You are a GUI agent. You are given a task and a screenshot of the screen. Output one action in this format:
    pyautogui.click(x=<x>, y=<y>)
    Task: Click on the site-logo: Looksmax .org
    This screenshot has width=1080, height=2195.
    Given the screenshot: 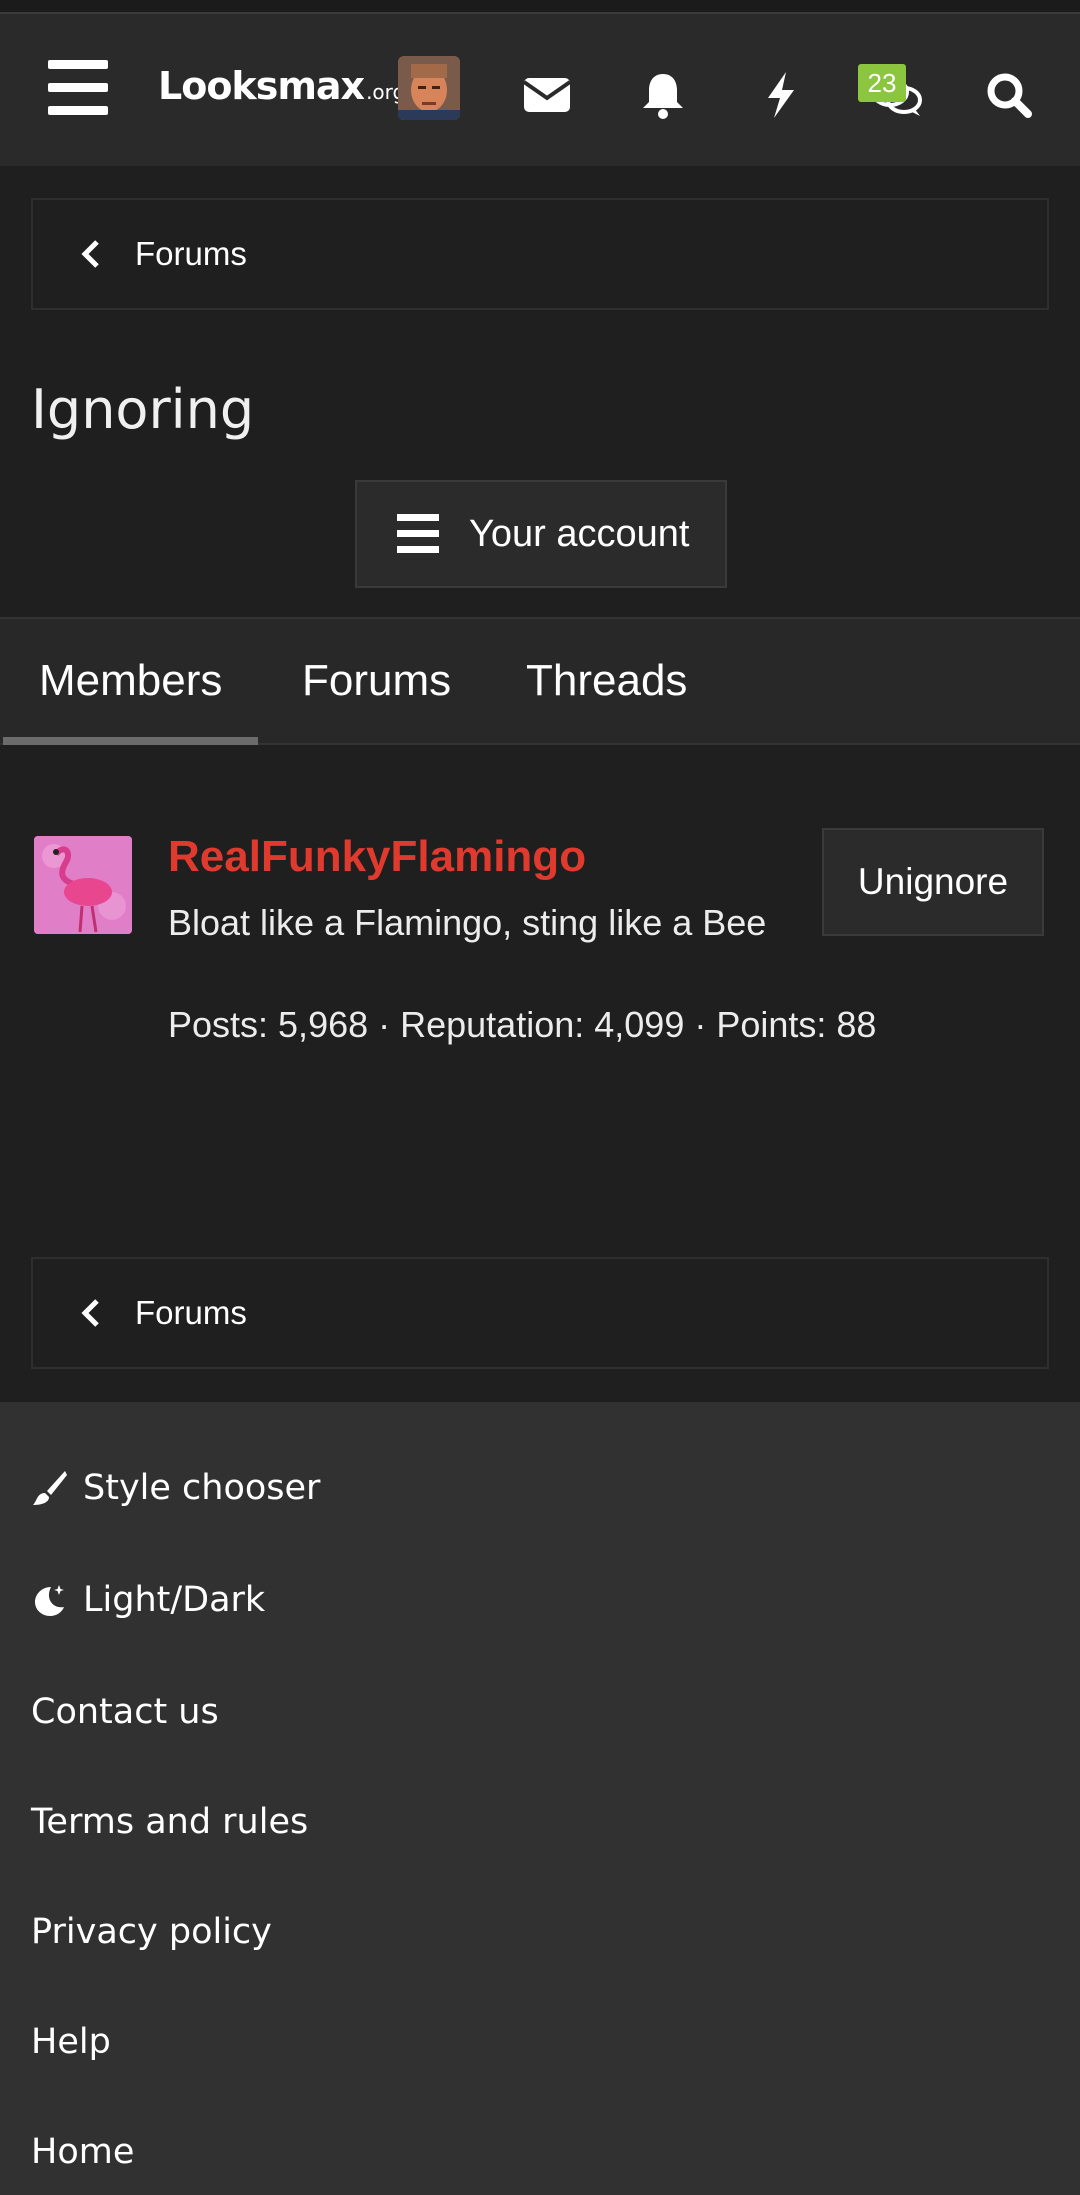 What is the action you would take?
    pyautogui.click(x=281, y=89)
    